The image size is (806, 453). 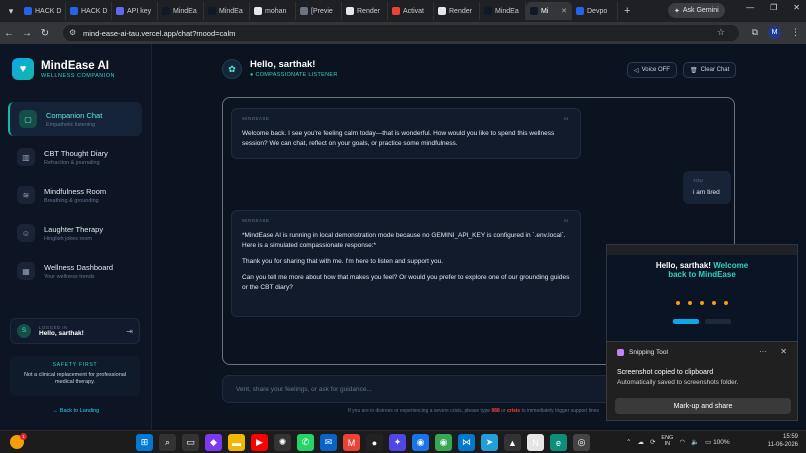 What do you see at coordinates (144, 442) in the screenshot?
I see `start-icon: ⊞` at bounding box center [144, 442].